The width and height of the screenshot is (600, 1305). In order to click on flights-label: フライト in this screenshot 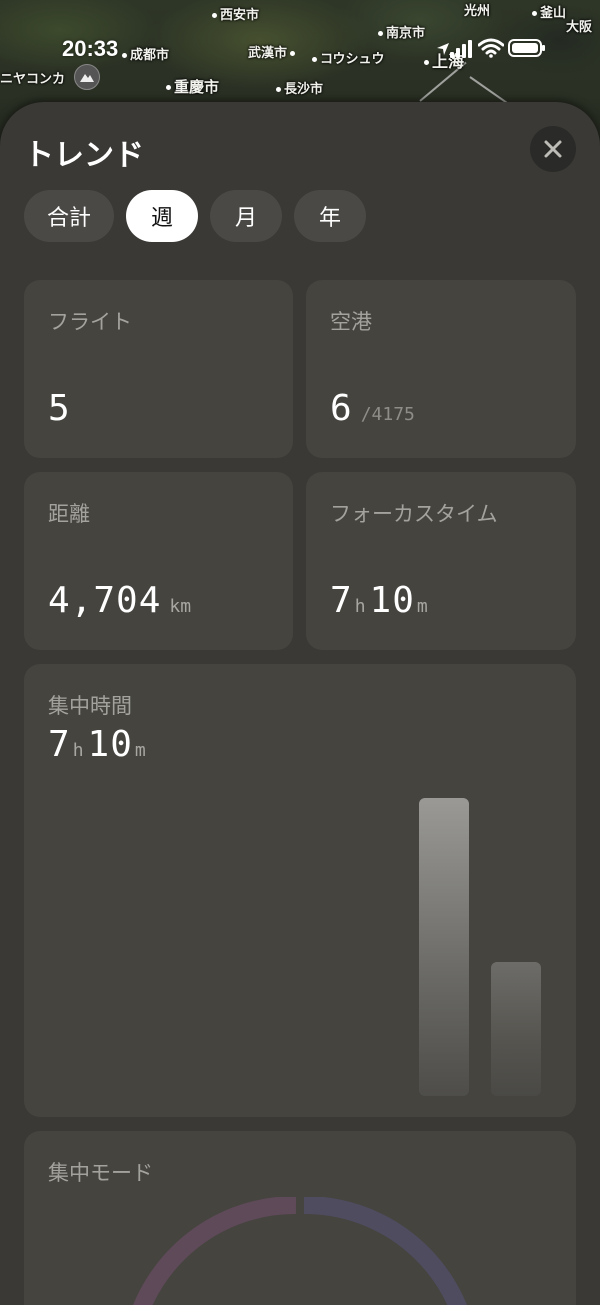, I will do `click(90, 322)`.